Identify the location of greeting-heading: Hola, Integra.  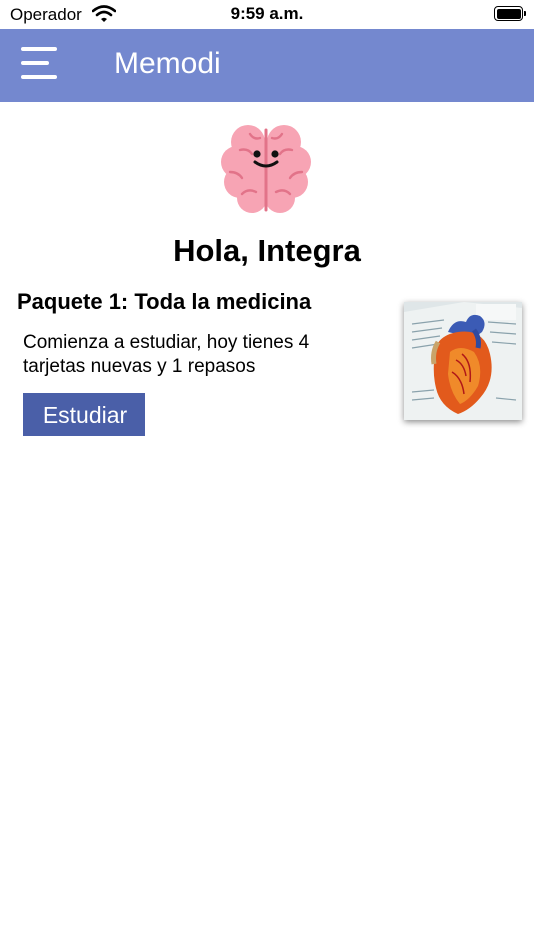
(267, 250).